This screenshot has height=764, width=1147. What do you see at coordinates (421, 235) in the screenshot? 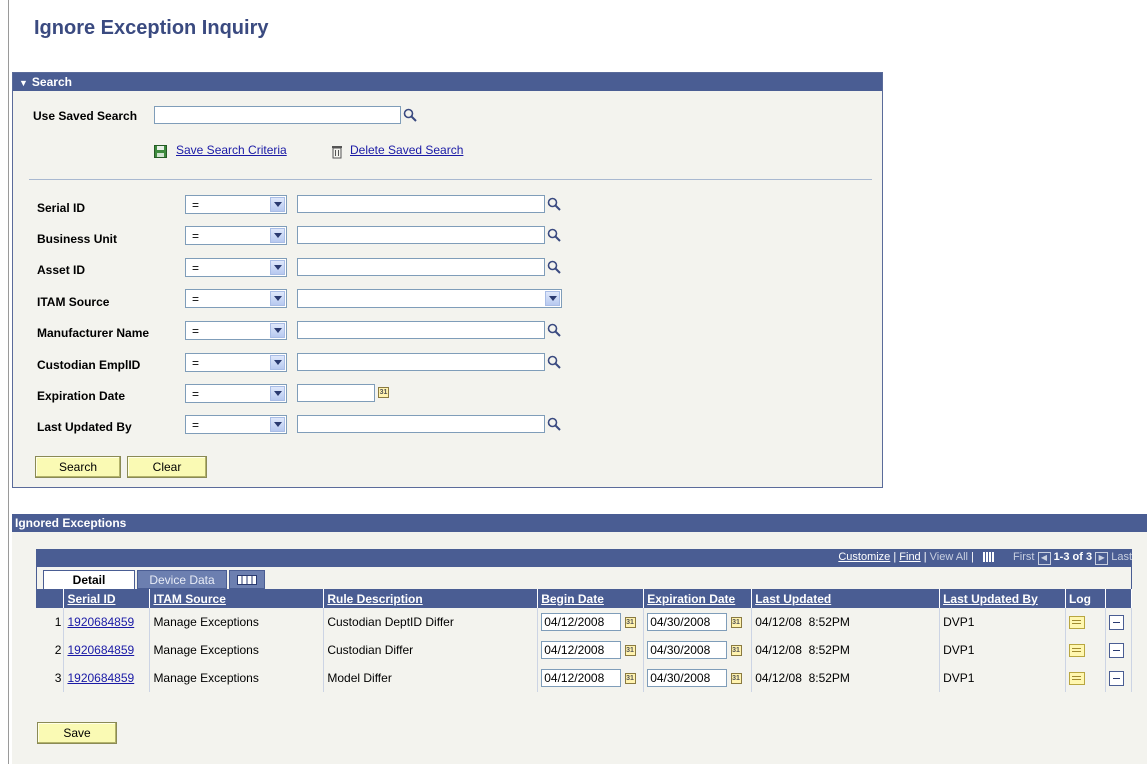
I see `business-unit-input` at bounding box center [421, 235].